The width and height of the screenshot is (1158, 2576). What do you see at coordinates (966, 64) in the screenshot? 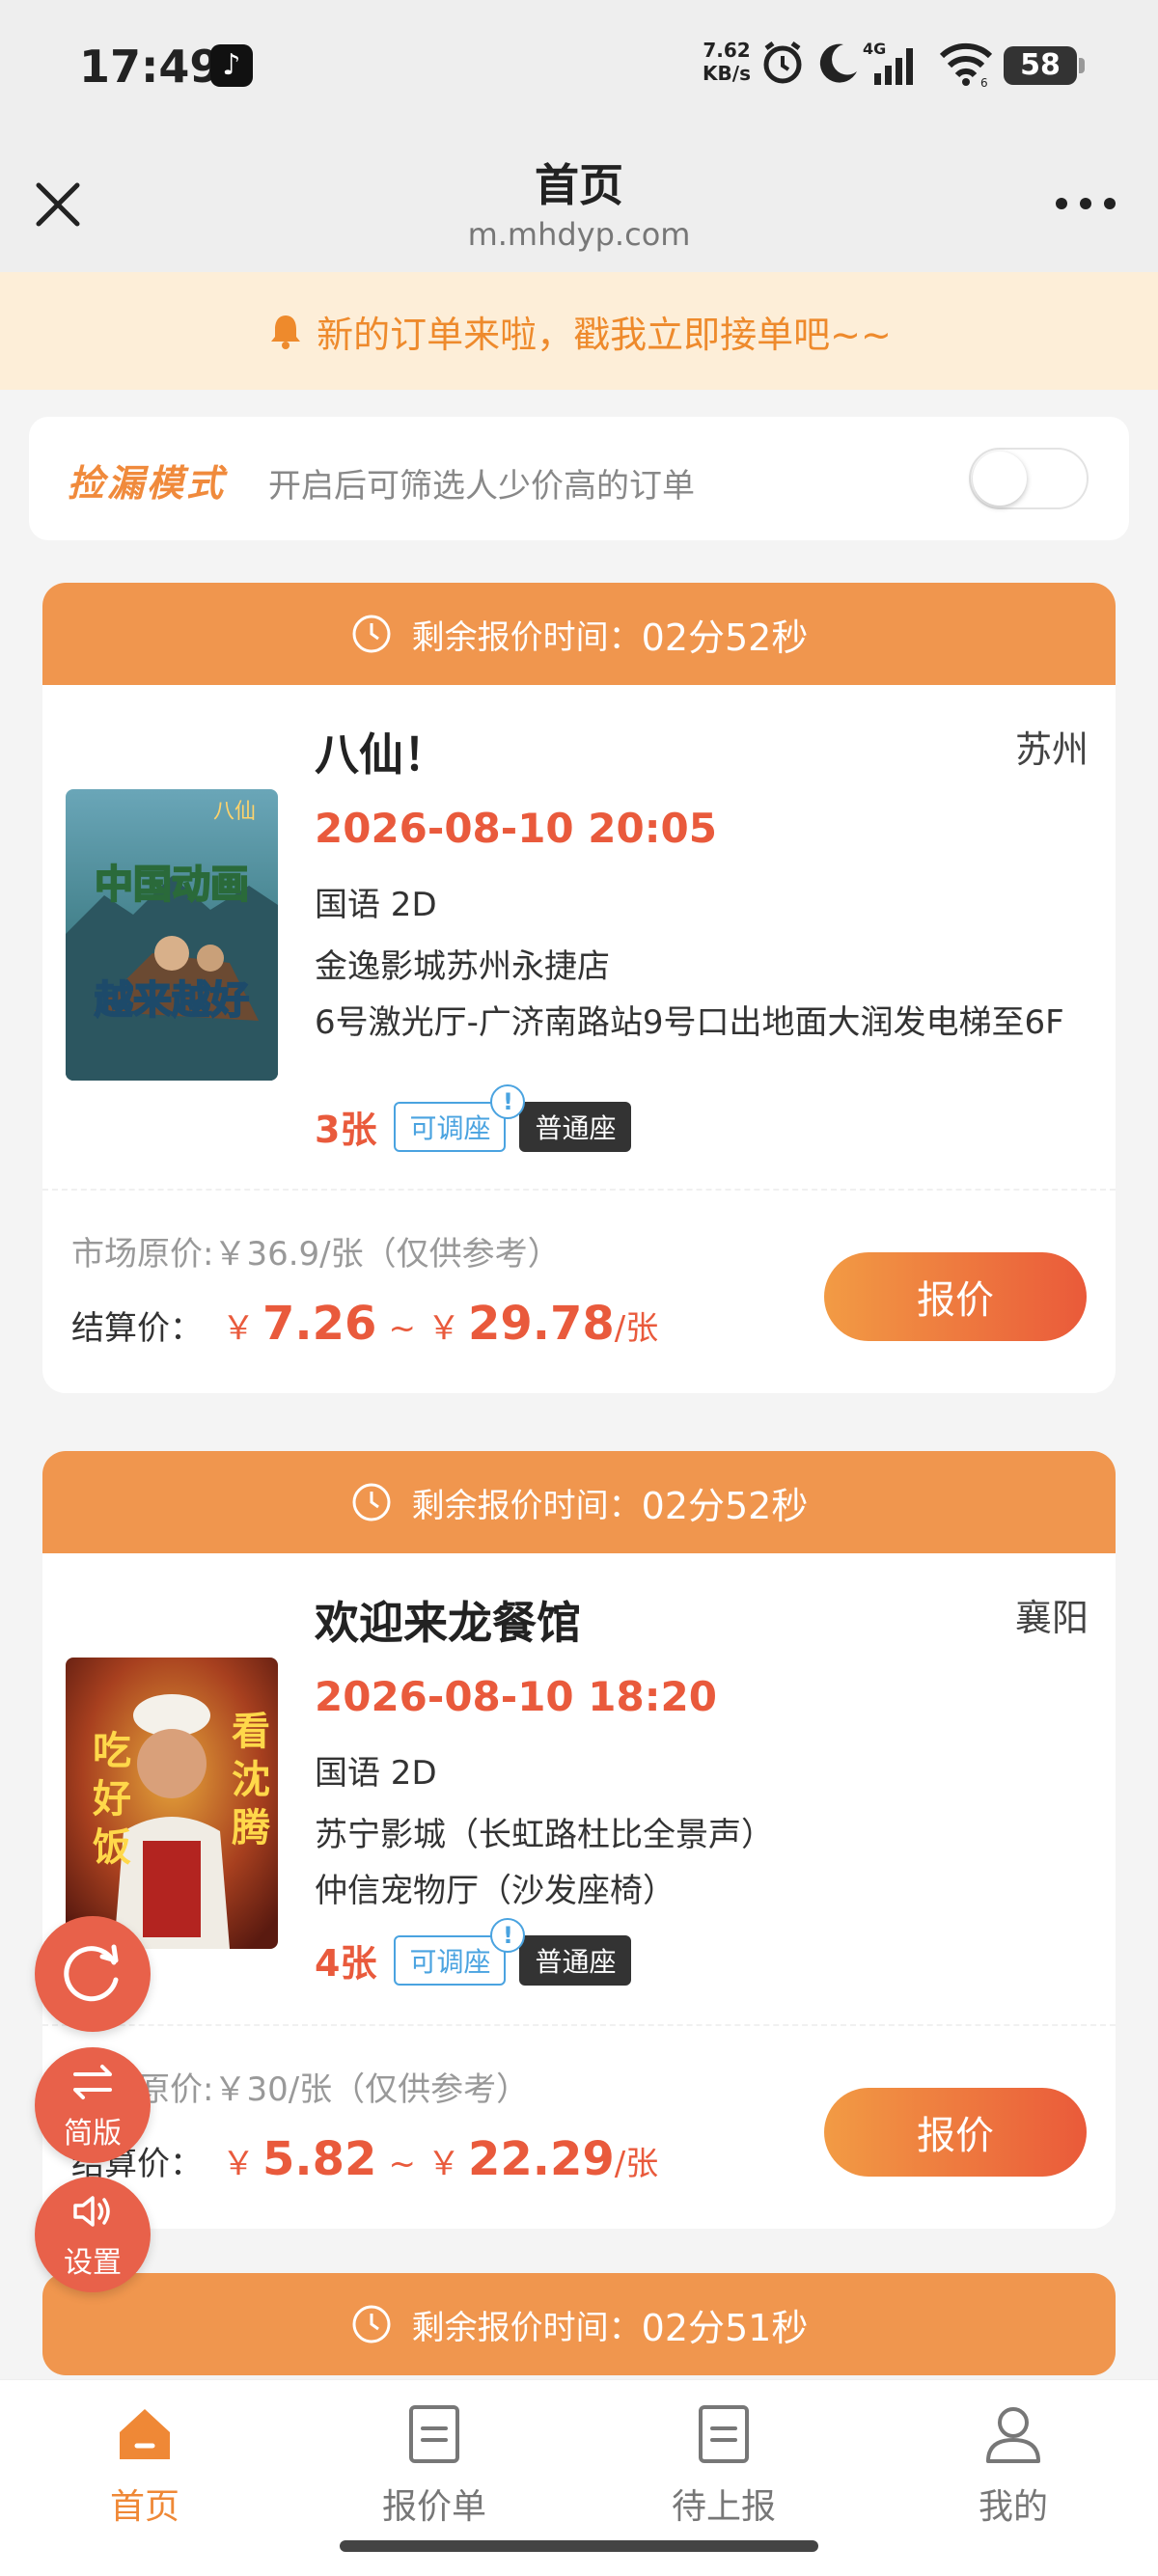
I see `wifi-icon: 6` at bounding box center [966, 64].